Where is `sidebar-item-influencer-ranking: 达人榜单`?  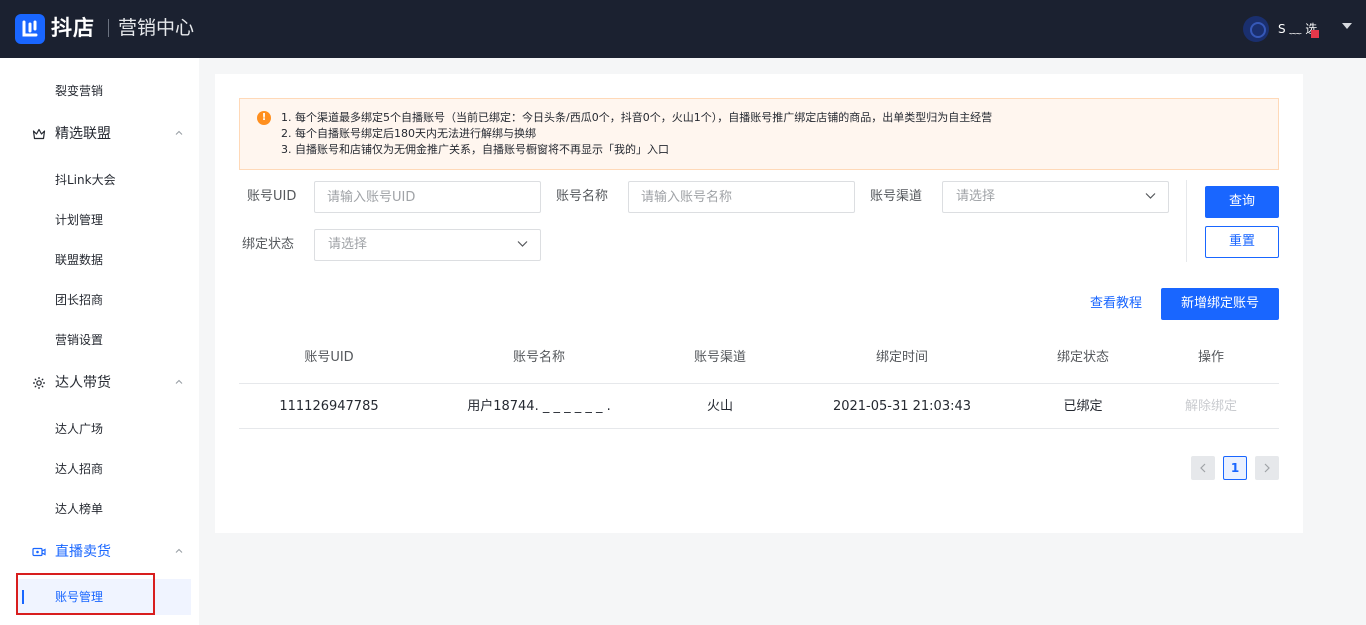 sidebar-item-influencer-ranking: 达人榜单 is located at coordinates (79, 509).